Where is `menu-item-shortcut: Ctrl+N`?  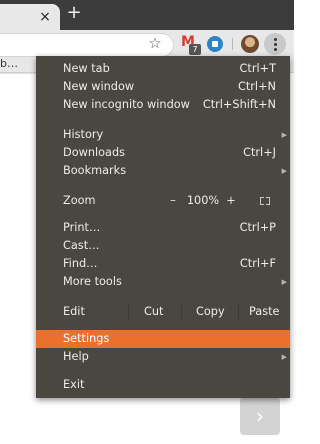
menu-item-shortcut: Ctrl+N is located at coordinates (256, 86).